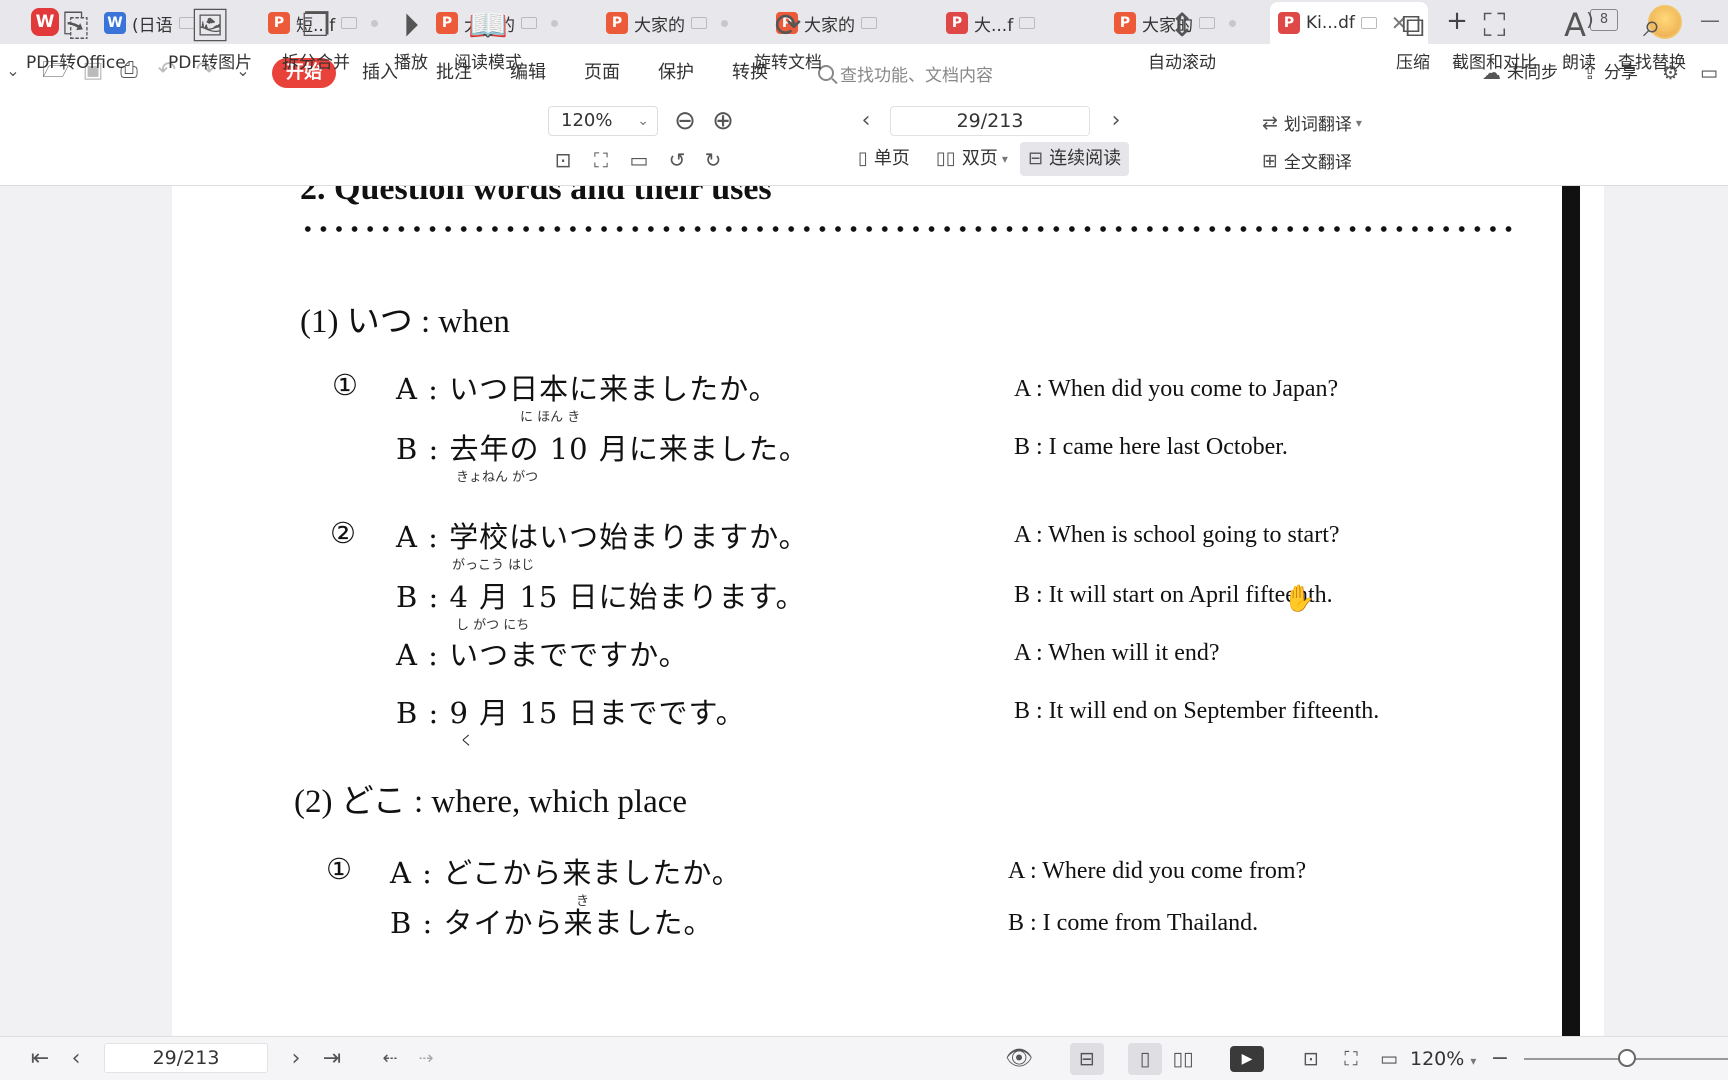  Describe the element at coordinates (863, 158) in the screenshot. I see `single-page-icon: ▯` at that location.